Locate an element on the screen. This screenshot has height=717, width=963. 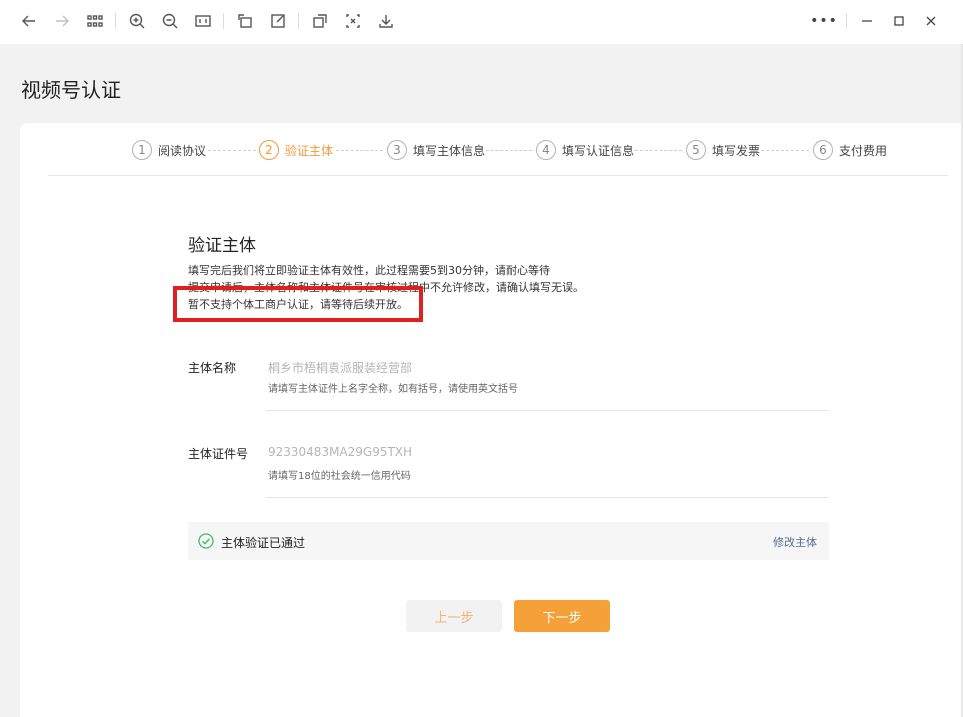
verification-status-text: 主体验证已通过 is located at coordinates (263, 543).